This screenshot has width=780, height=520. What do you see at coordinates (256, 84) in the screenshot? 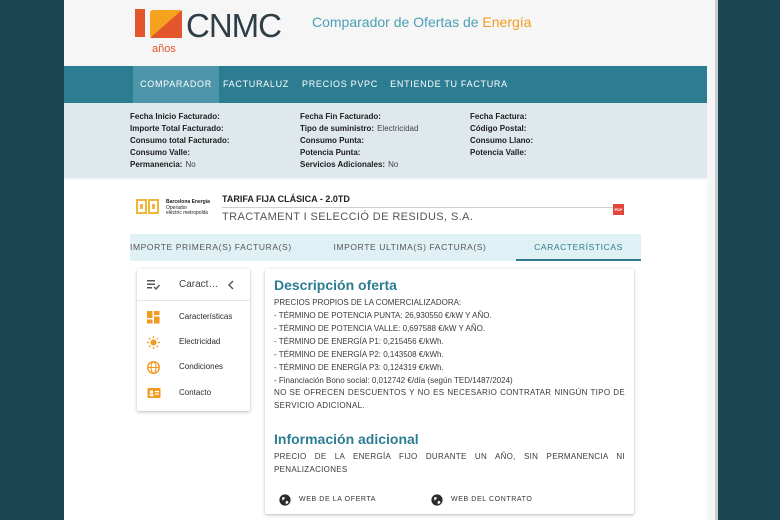
I see `nav-facturaluz: FACTURALUZ` at bounding box center [256, 84].